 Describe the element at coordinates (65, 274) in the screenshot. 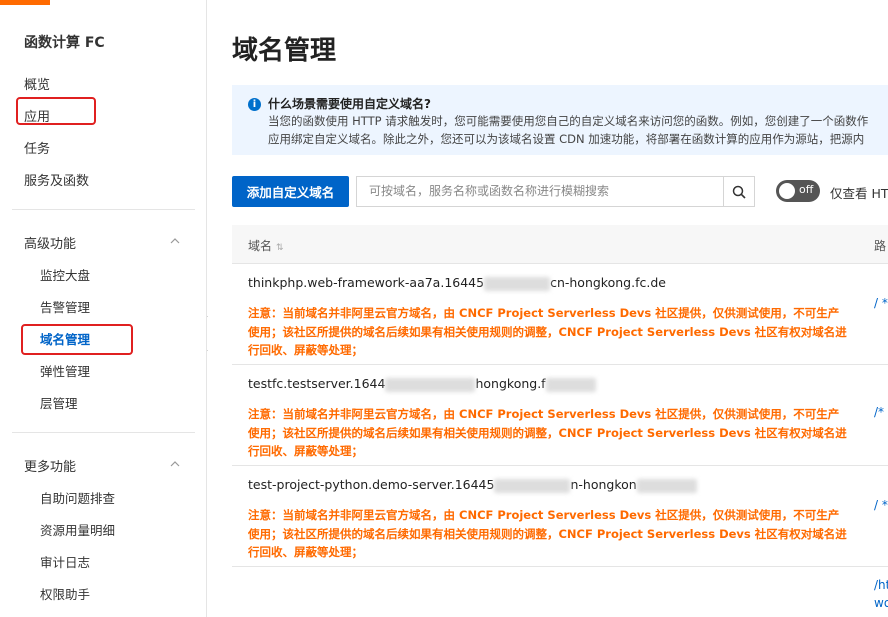

I see `sidebar-item-monitoring: 监控大盘` at that location.